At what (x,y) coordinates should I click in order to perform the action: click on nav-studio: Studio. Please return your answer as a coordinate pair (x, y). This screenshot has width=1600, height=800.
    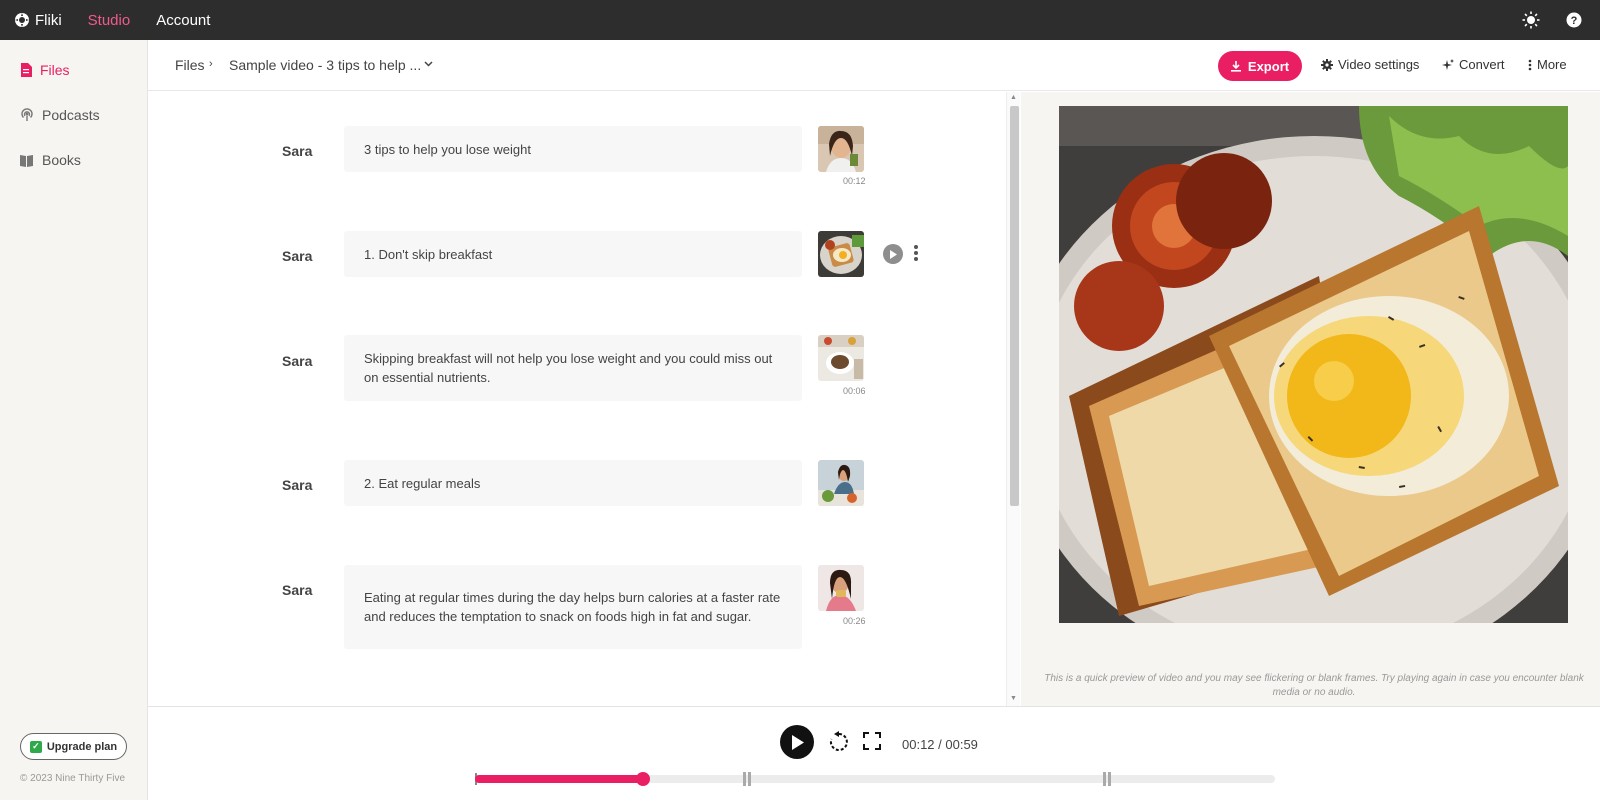
    Looking at the image, I should click on (109, 20).